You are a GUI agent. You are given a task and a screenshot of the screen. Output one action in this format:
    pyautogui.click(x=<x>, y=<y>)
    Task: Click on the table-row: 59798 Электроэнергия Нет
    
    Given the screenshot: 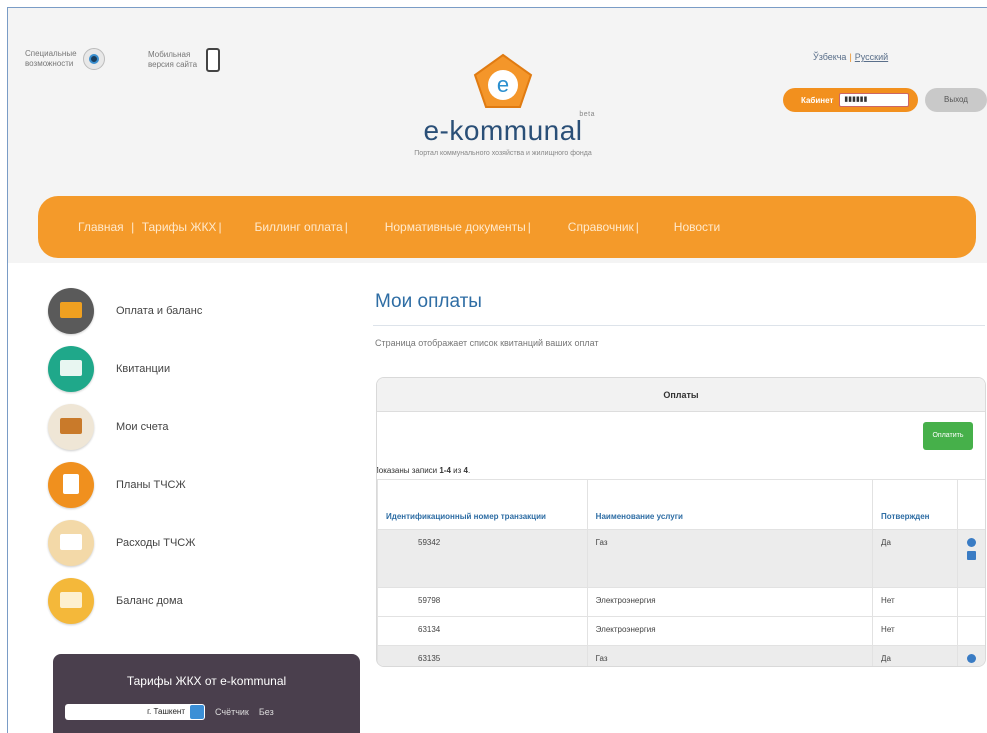 What is the action you would take?
    pyautogui.click(x=681, y=602)
    